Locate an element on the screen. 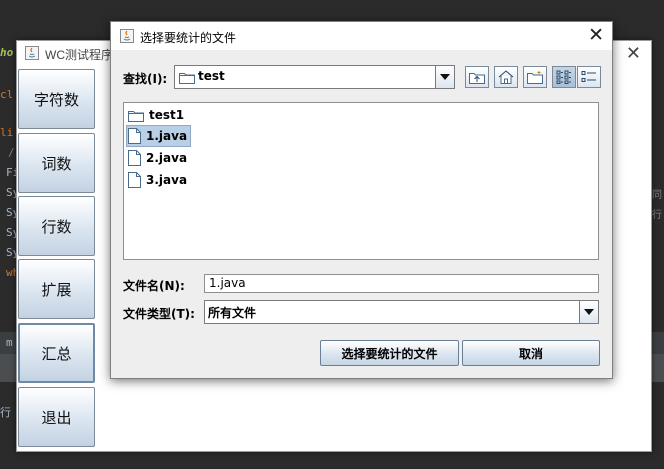  exit-button: 退出 is located at coordinates (56, 417).